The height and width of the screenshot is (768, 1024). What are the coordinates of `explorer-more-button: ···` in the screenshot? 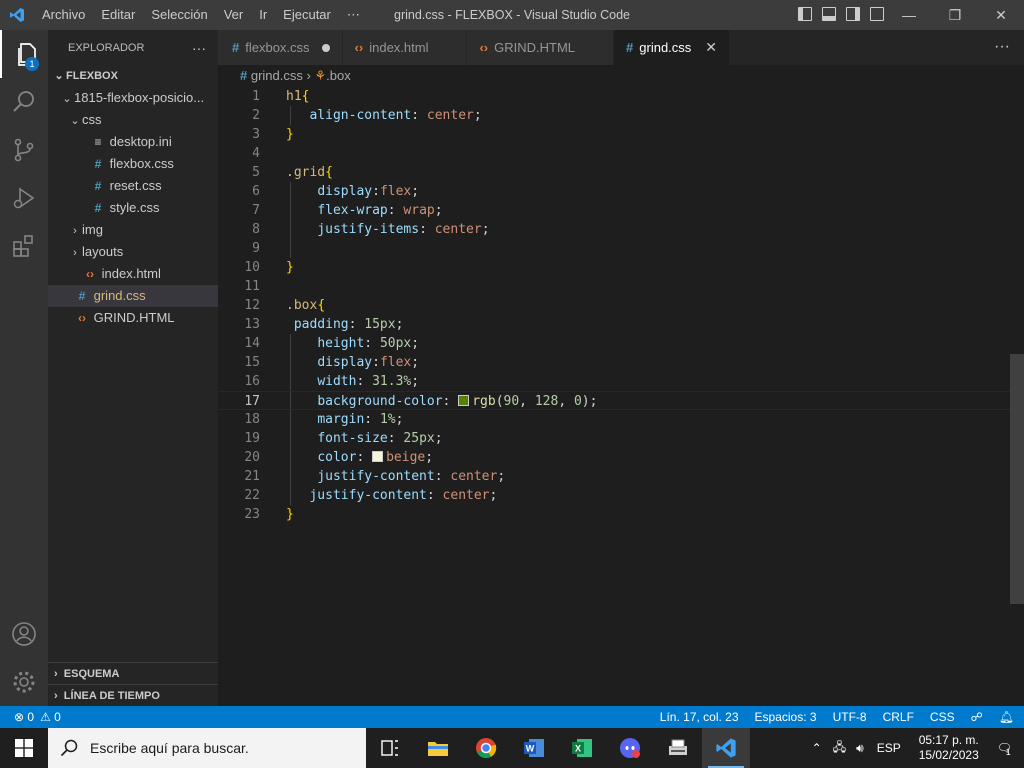 It's located at (199, 48).